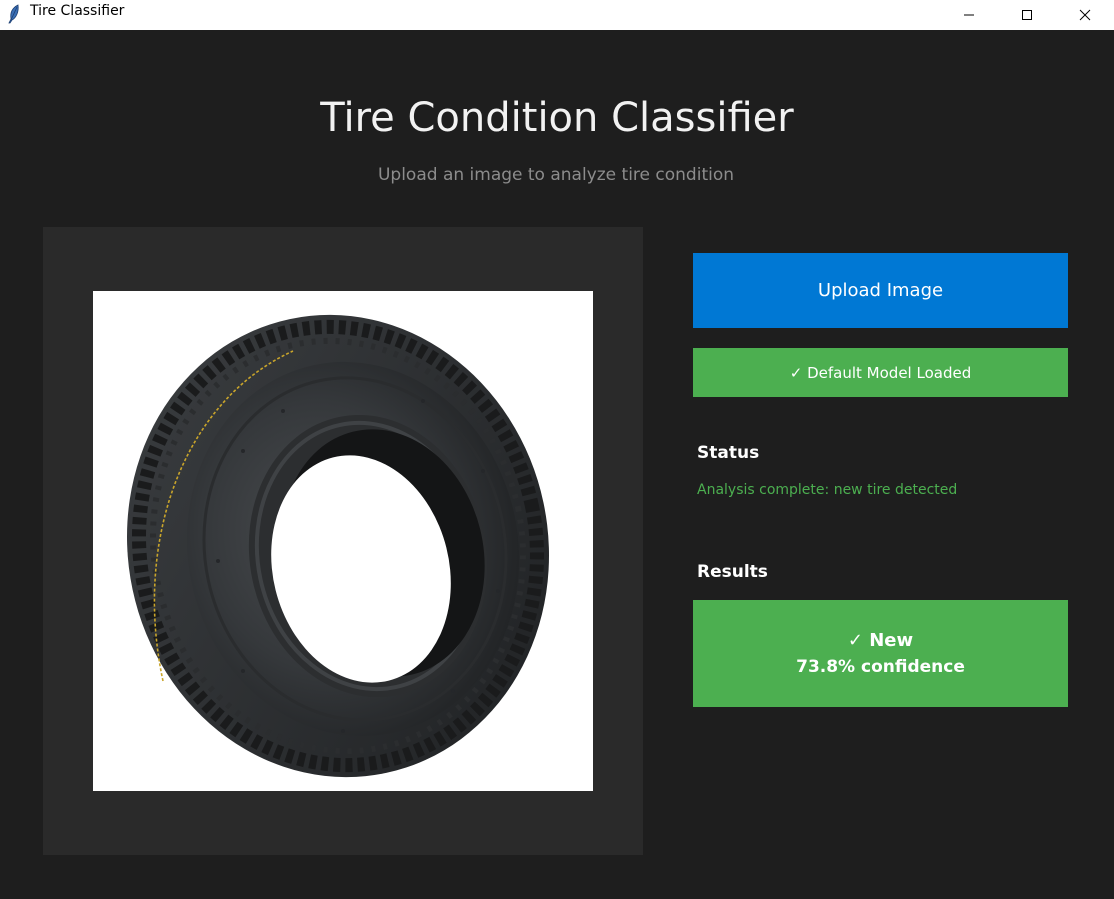  Describe the element at coordinates (728, 453) in the screenshot. I see `status-heading: Status` at that location.